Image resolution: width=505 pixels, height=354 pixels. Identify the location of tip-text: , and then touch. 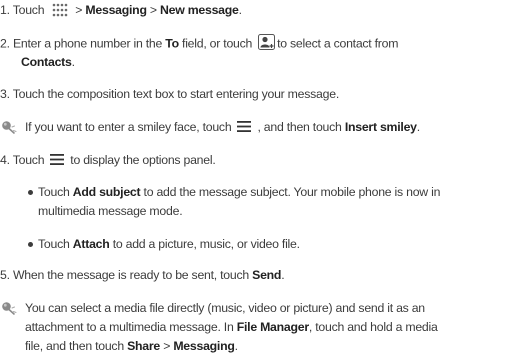
(299, 127).